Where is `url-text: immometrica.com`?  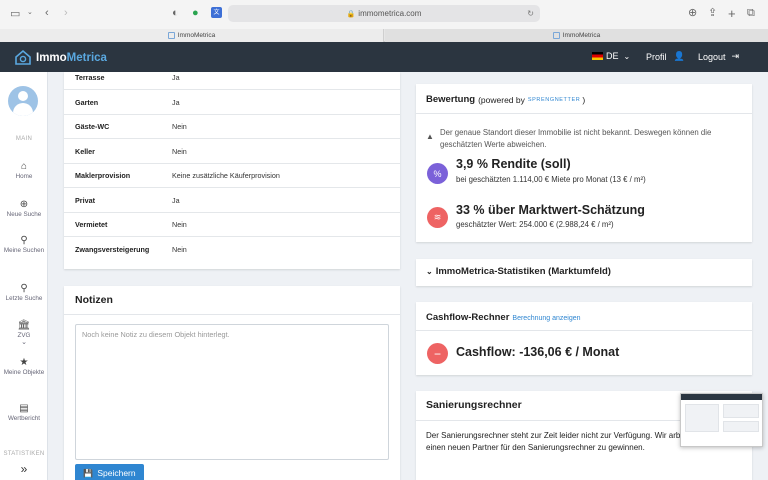
url-text: immometrica.com is located at coordinates (390, 13).